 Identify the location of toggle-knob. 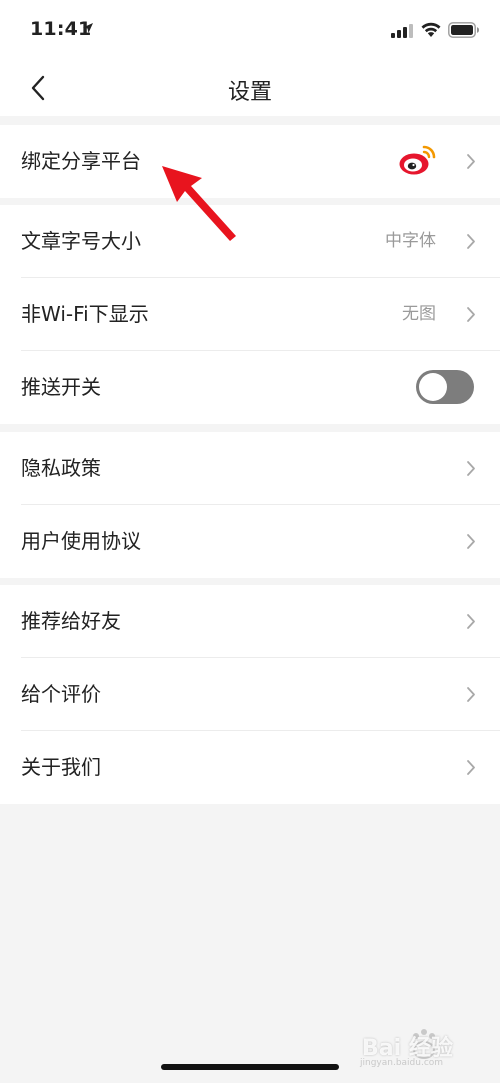
(433, 387).